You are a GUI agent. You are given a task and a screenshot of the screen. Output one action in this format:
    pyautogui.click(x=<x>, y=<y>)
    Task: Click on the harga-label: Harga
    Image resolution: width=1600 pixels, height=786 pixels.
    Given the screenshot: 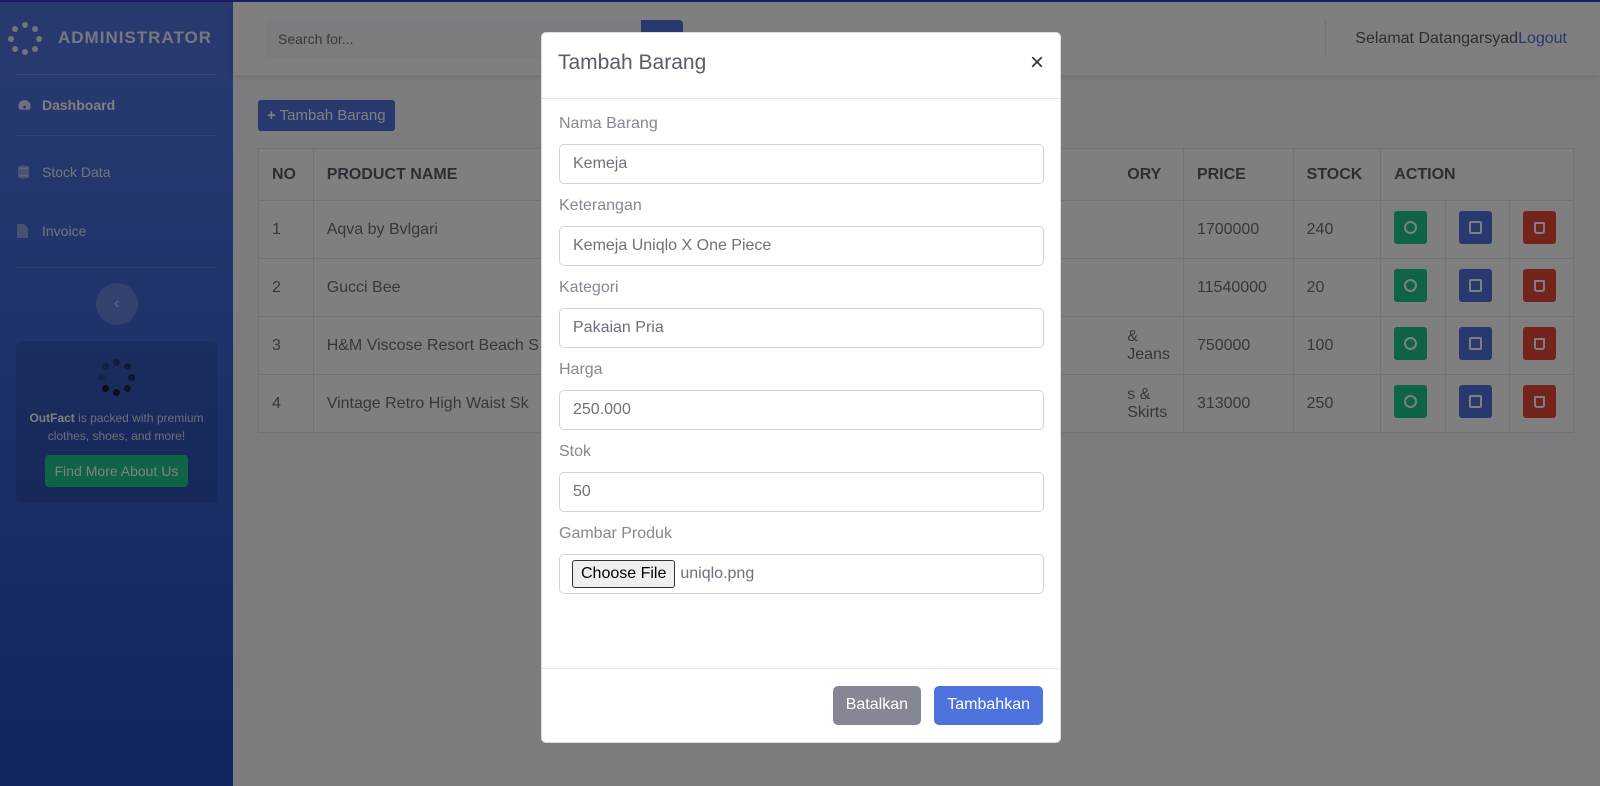 What is the action you would take?
    pyautogui.click(x=581, y=369)
    